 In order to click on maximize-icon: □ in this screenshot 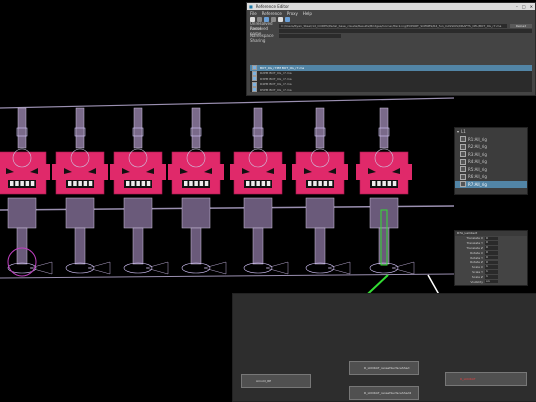, I will do `click(524, 6)`.